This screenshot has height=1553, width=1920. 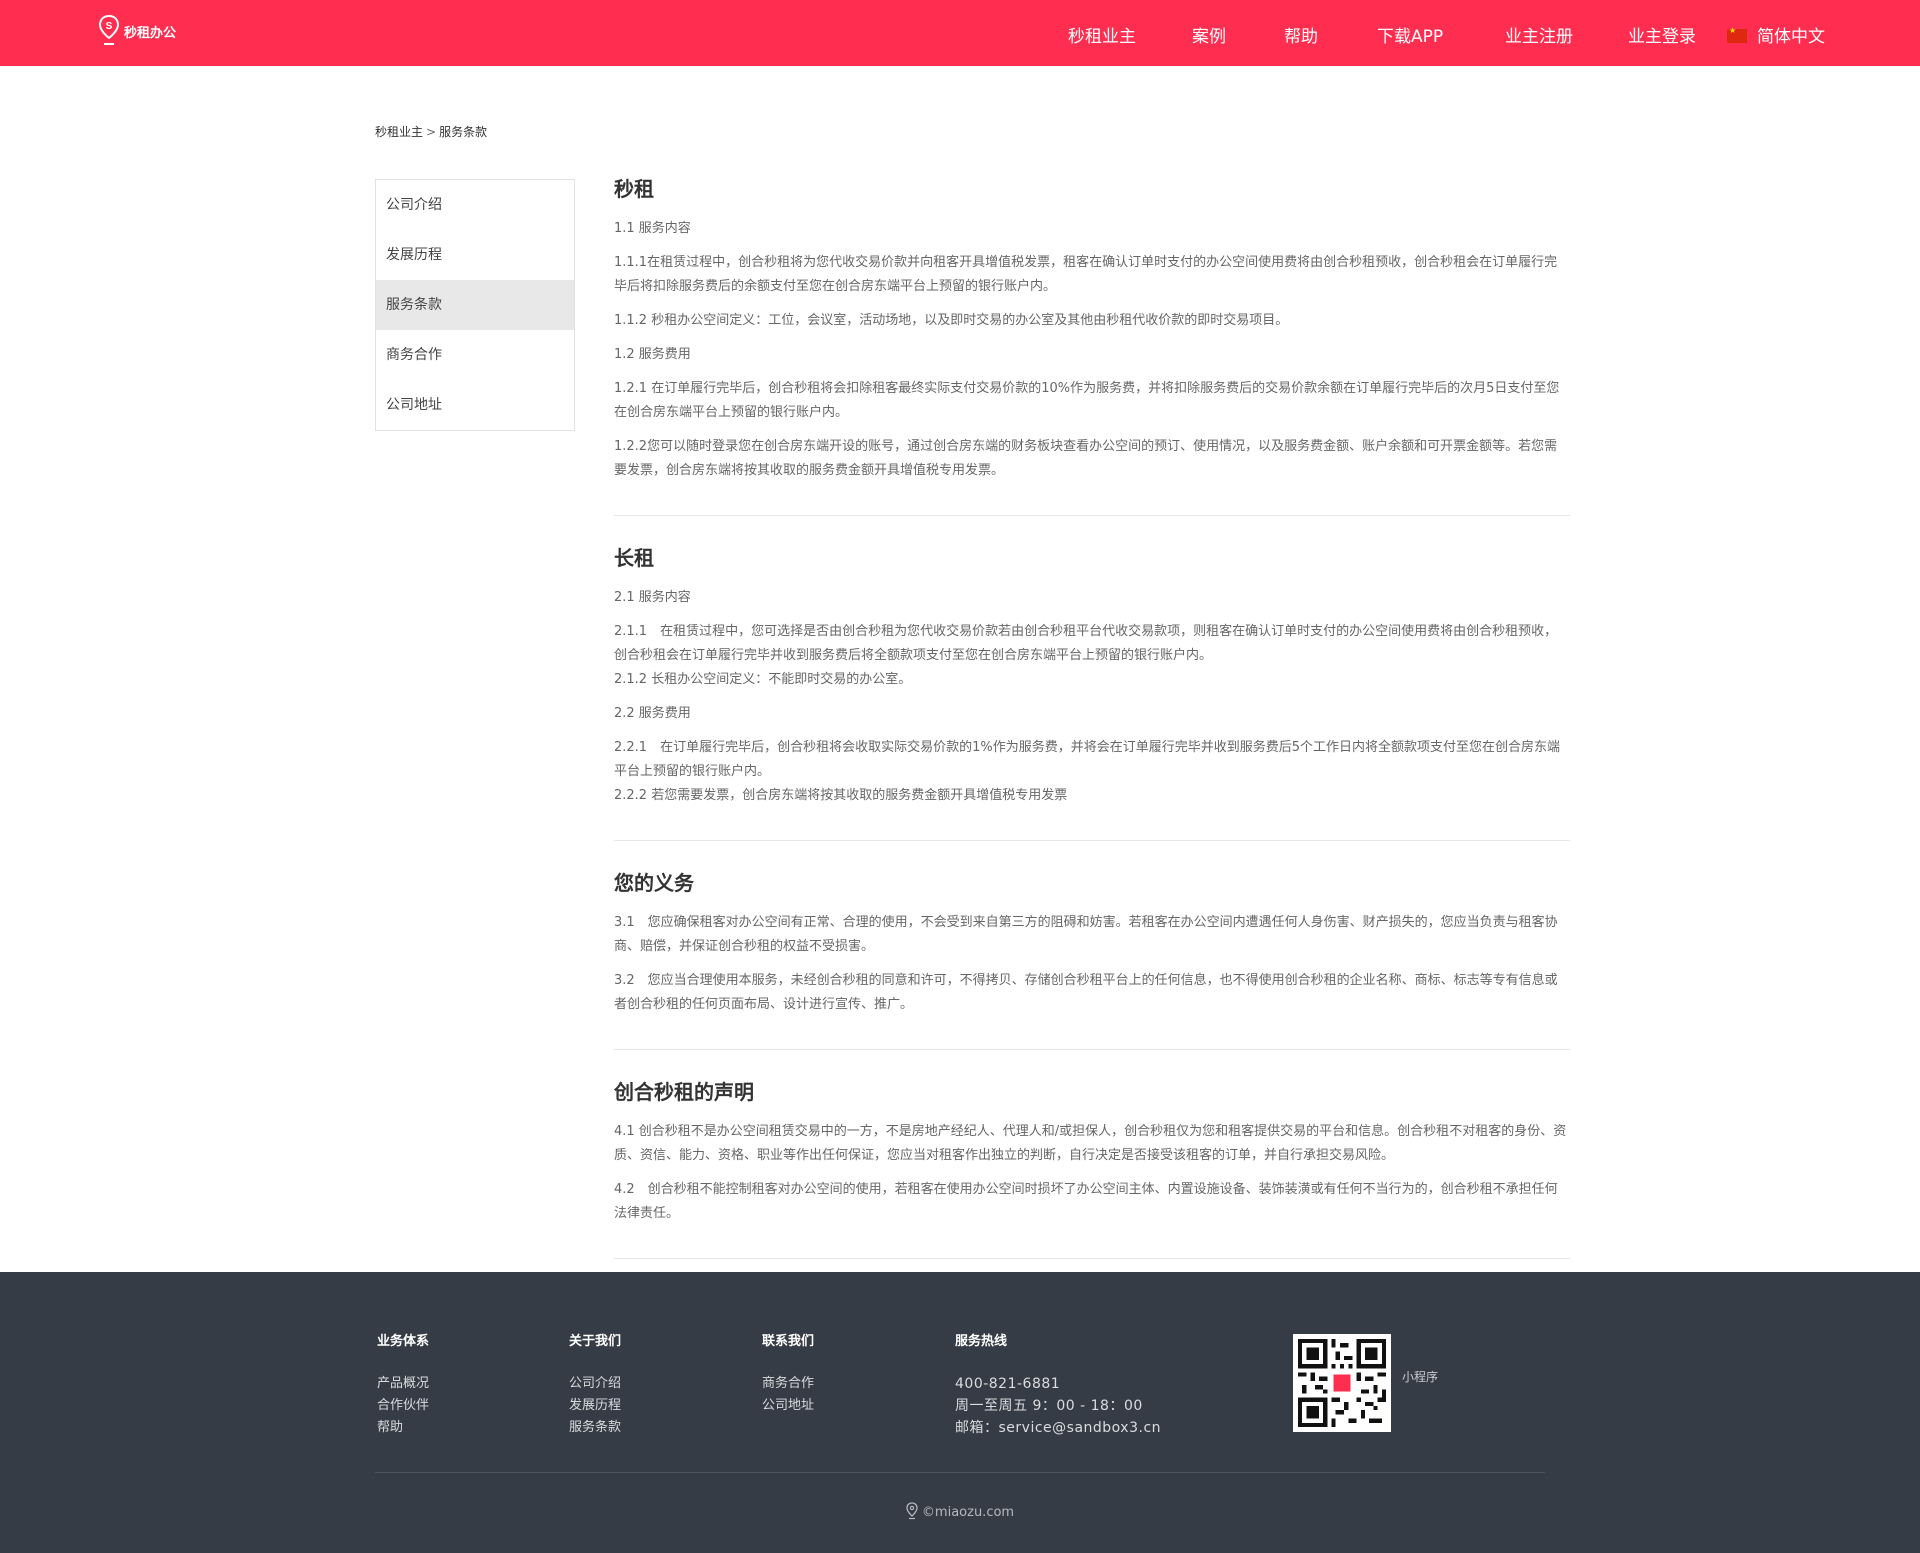 What do you see at coordinates (1209, 34) in the screenshot?
I see `nav-cases: 案例` at bounding box center [1209, 34].